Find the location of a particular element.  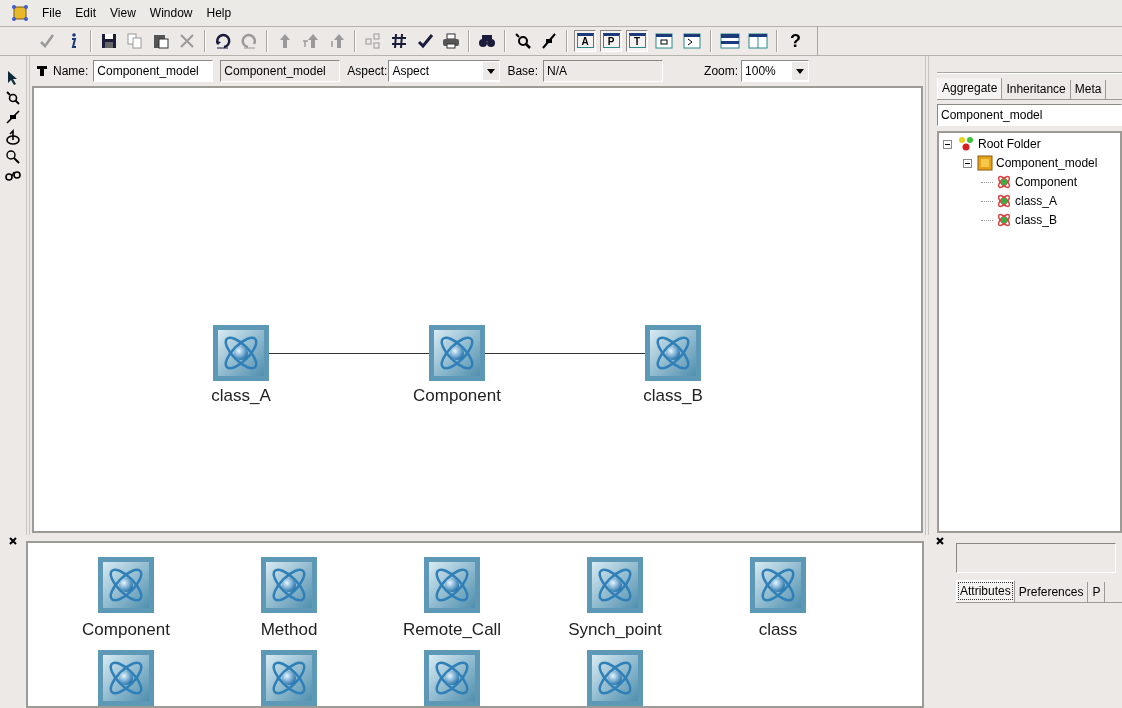

menu-item: Window is located at coordinates (171, 12).